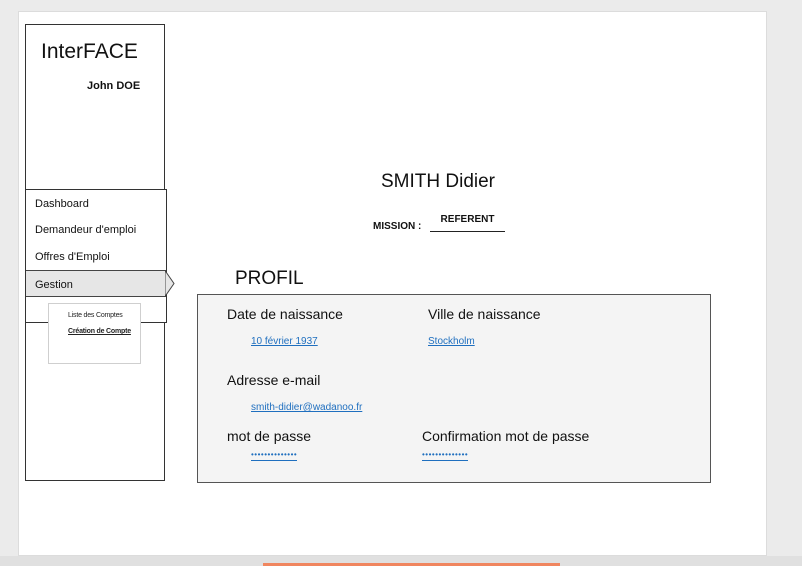 The height and width of the screenshot is (566, 802). I want to click on password-label: mot de passe, so click(269, 436).